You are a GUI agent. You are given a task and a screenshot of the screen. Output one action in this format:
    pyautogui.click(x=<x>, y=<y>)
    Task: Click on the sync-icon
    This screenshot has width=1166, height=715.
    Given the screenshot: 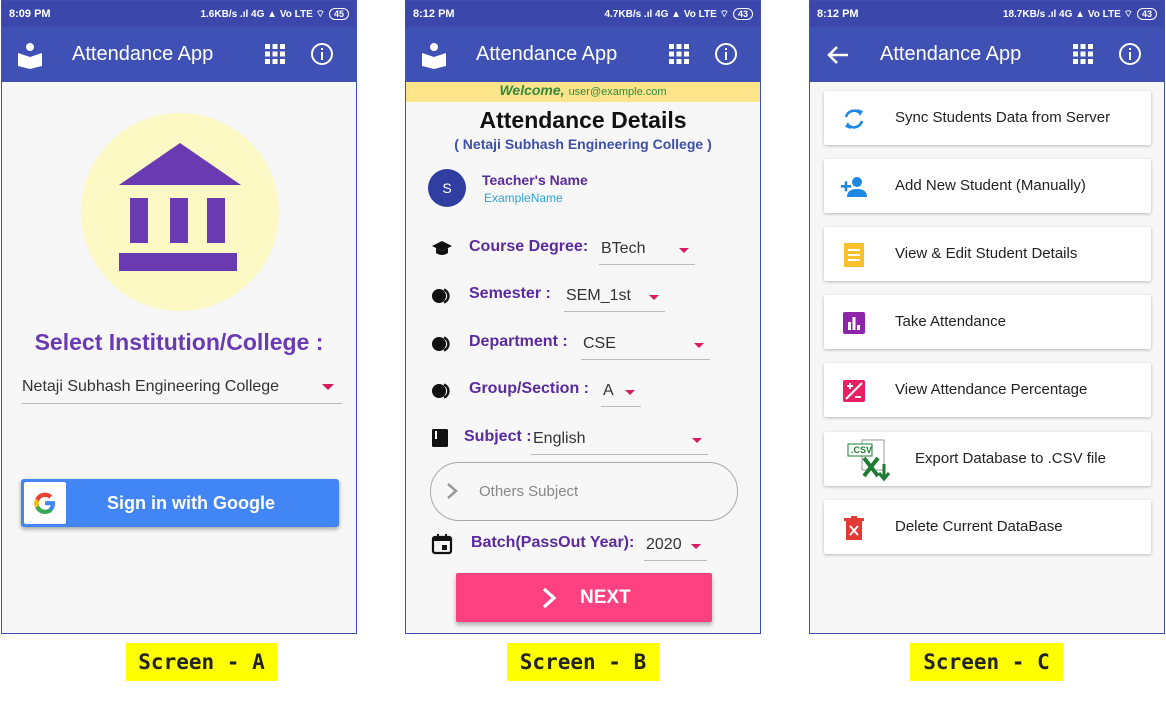 What is the action you would take?
    pyautogui.click(x=854, y=119)
    